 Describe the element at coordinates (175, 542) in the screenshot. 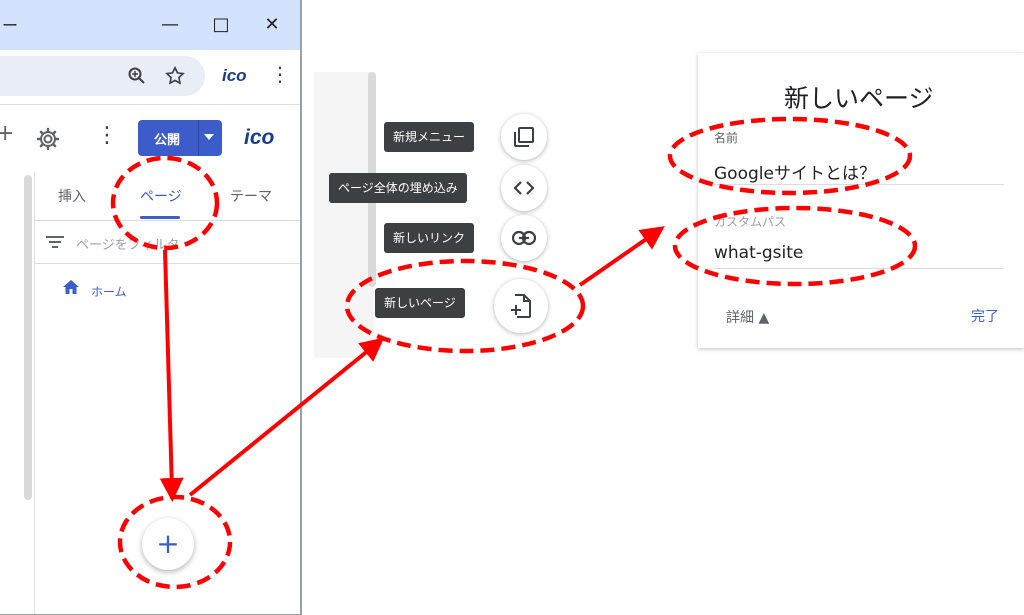

I see `annotation-circle-fab` at that location.